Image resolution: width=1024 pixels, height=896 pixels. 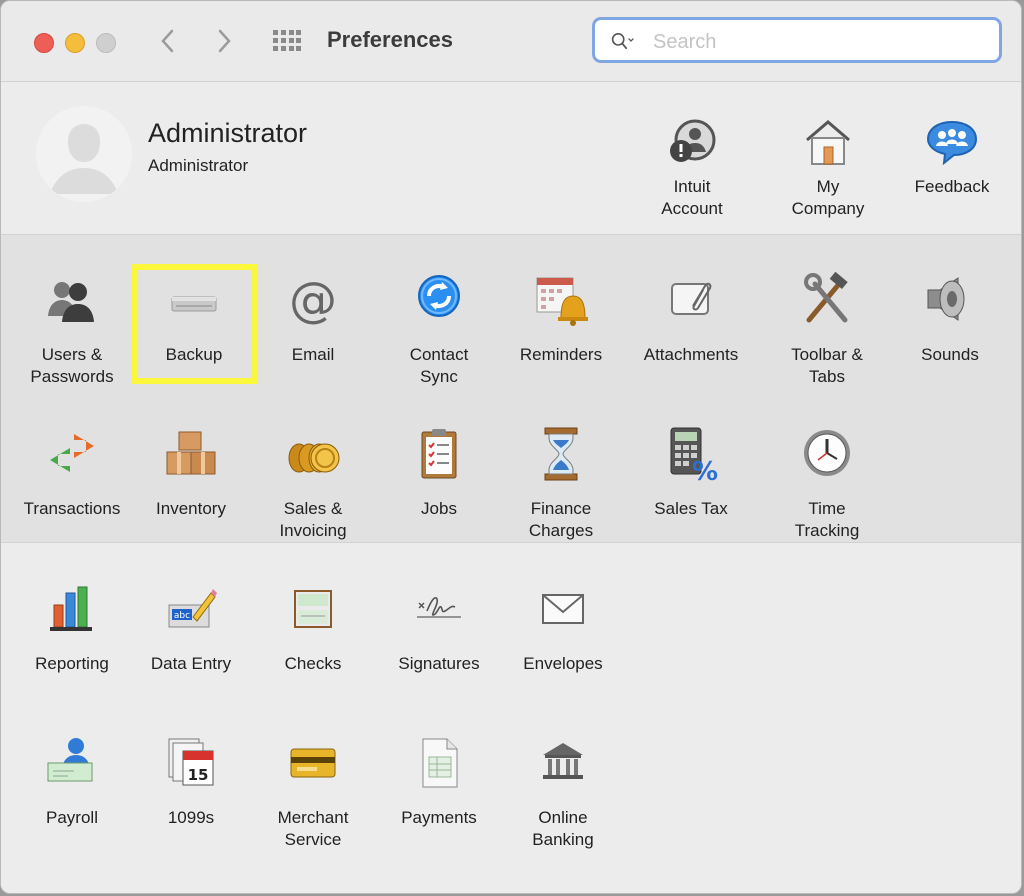 I want to click on back-button, so click(x=168, y=41).